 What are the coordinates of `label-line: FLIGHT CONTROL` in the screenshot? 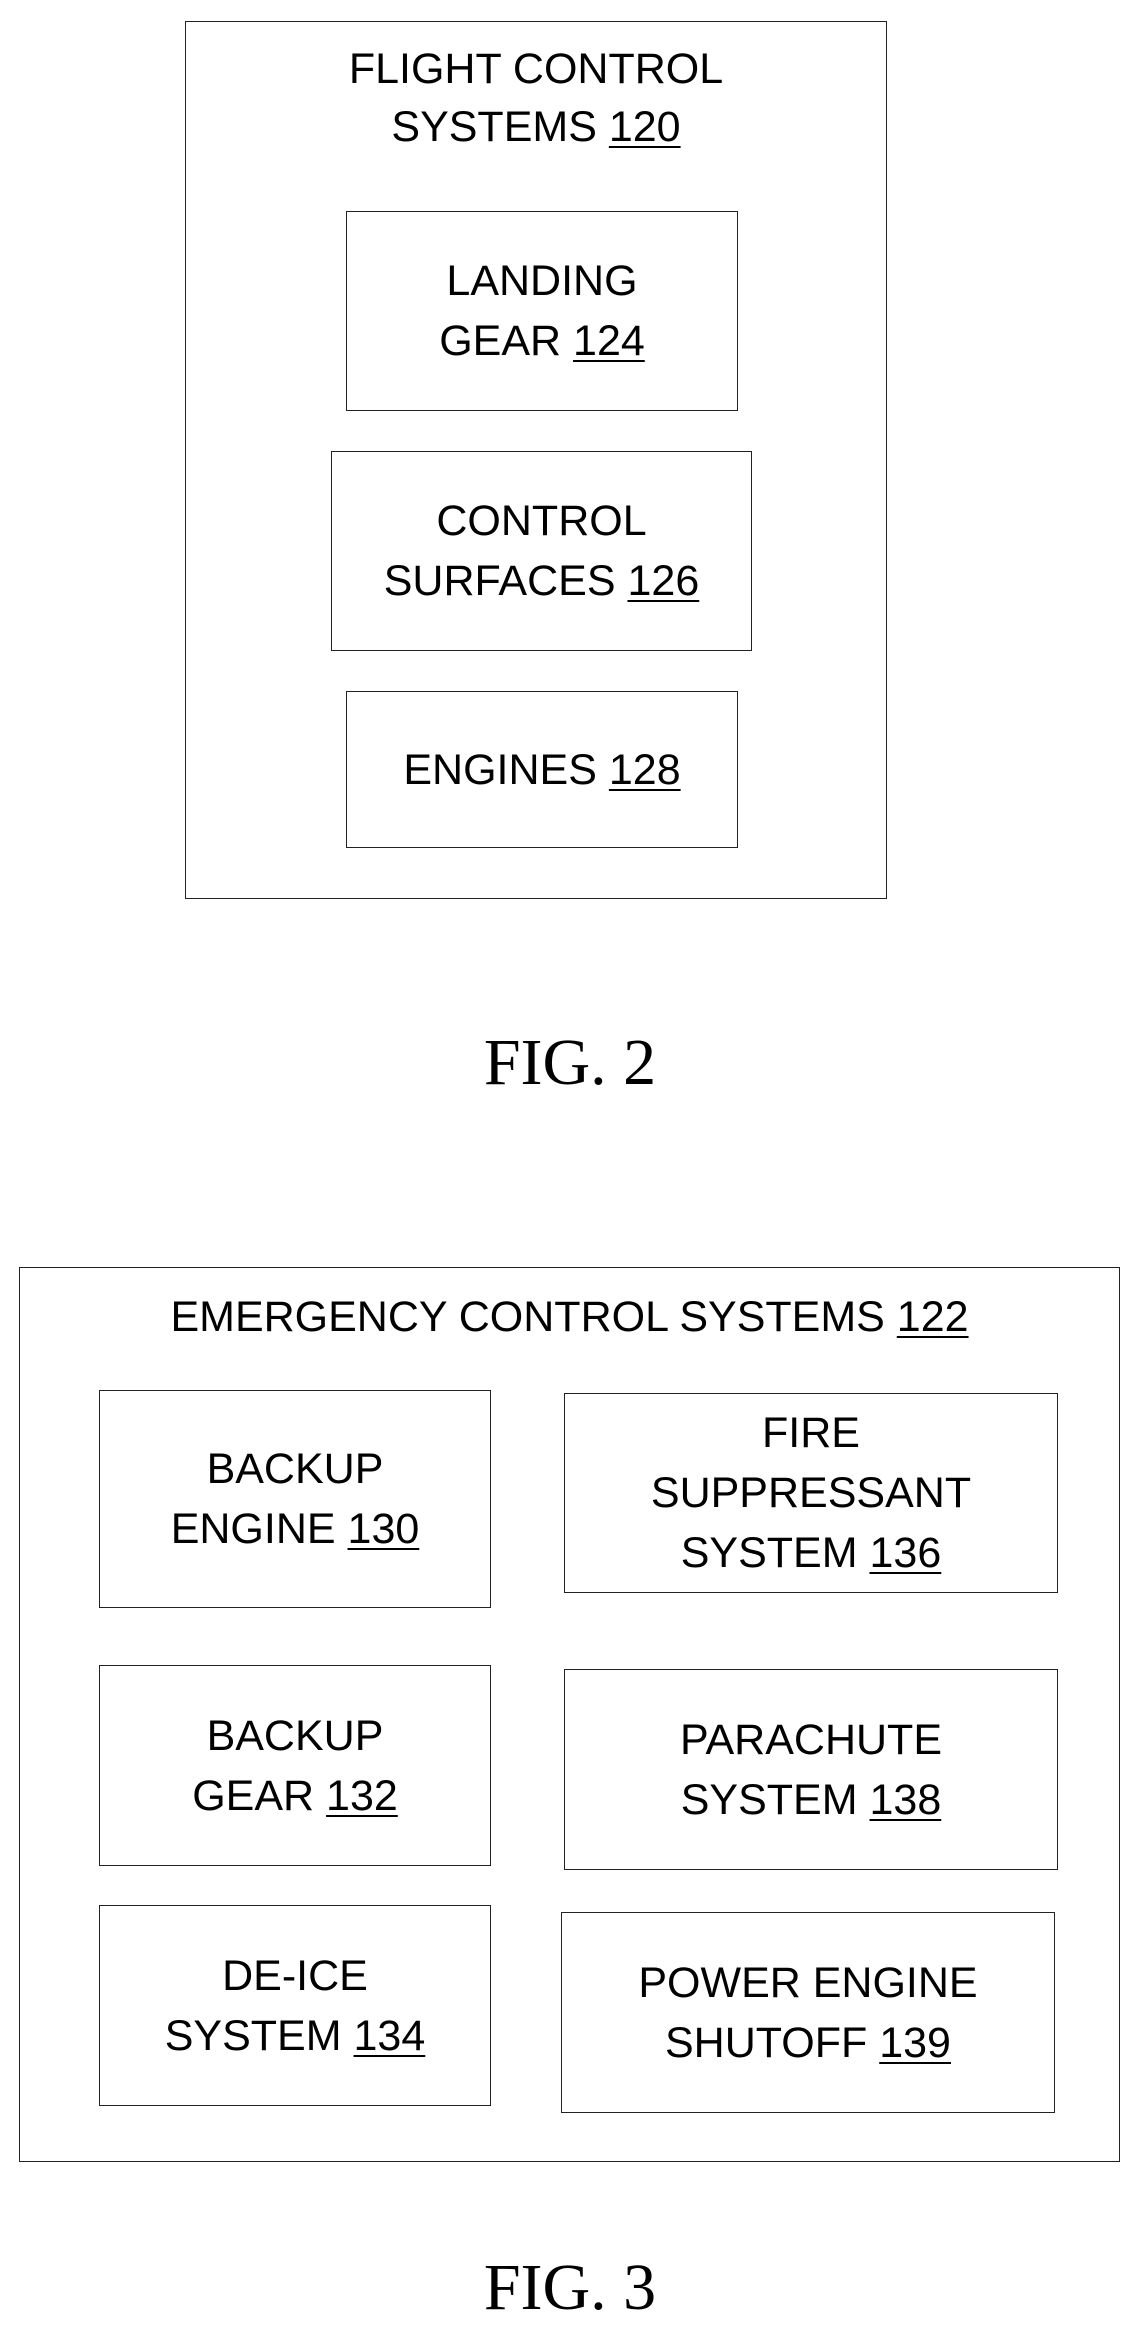 It's located at (536, 69).